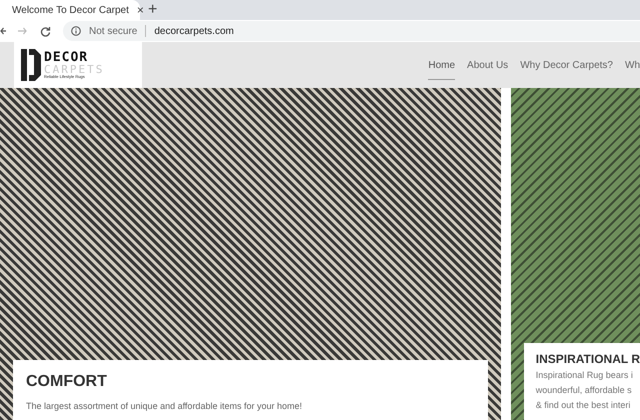 Image resolution: width=640 pixels, height=420 pixels. Describe the element at coordinates (3, 31) in the screenshot. I see `back-icon` at that location.